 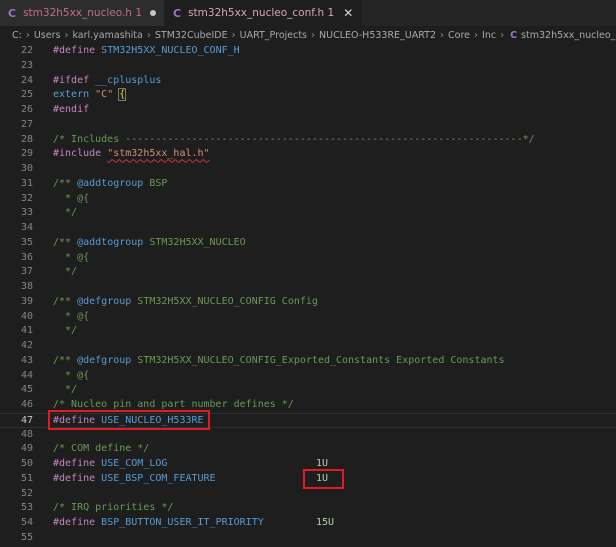 What do you see at coordinates (107, 35) in the screenshot?
I see `breadcrumb-item: karl.yamashita` at bounding box center [107, 35].